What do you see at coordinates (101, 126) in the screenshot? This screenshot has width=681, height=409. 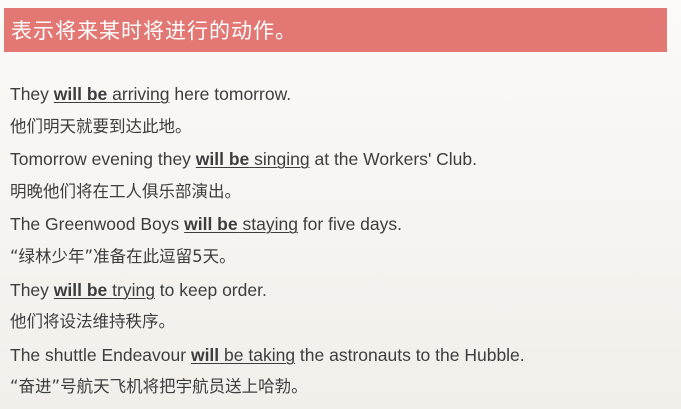 I see `example-translation-cn: 他们明天就要到达此地。` at bounding box center [101, 126].